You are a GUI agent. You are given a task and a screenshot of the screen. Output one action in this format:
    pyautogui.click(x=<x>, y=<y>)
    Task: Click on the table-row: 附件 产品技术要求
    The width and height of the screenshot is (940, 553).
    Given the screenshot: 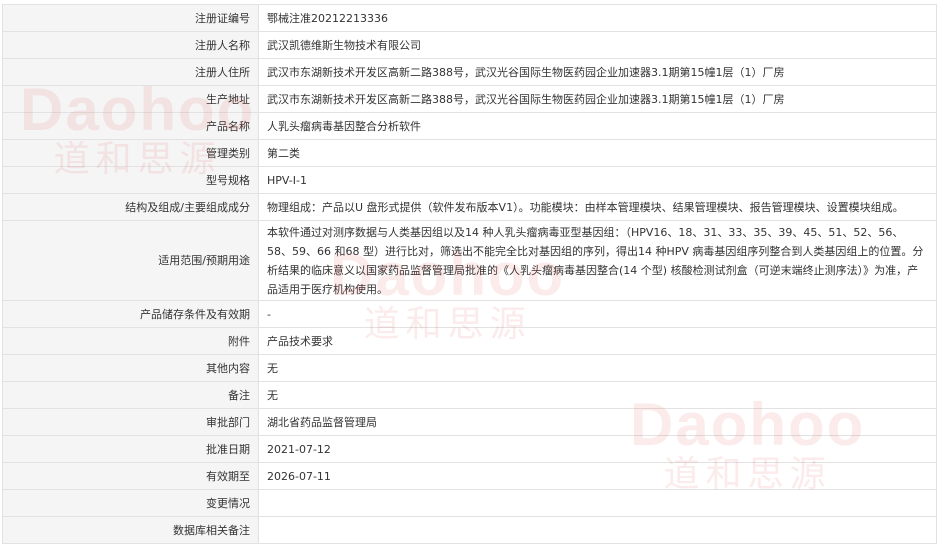 What is the action you would take?
    pyautogui.click(x=469, y=341)
    